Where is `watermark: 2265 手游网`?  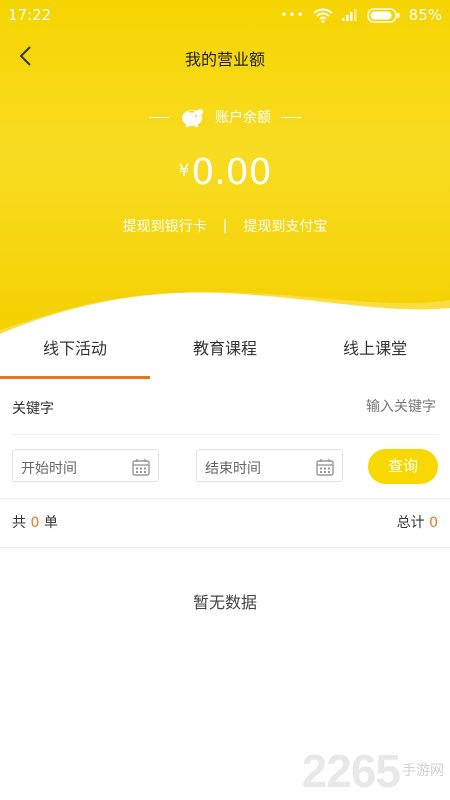 watermark: 2265 手游网 is located at coordinates (373, 771).